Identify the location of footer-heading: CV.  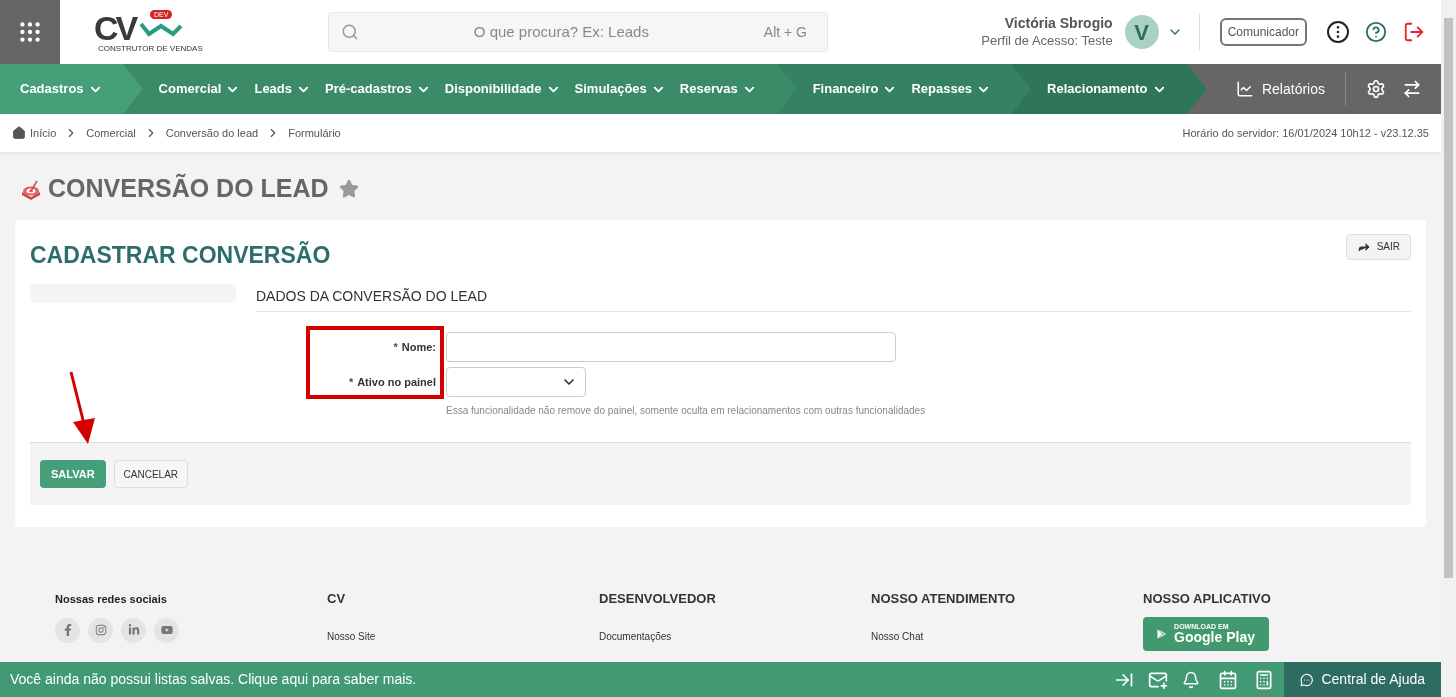
(337, 599).